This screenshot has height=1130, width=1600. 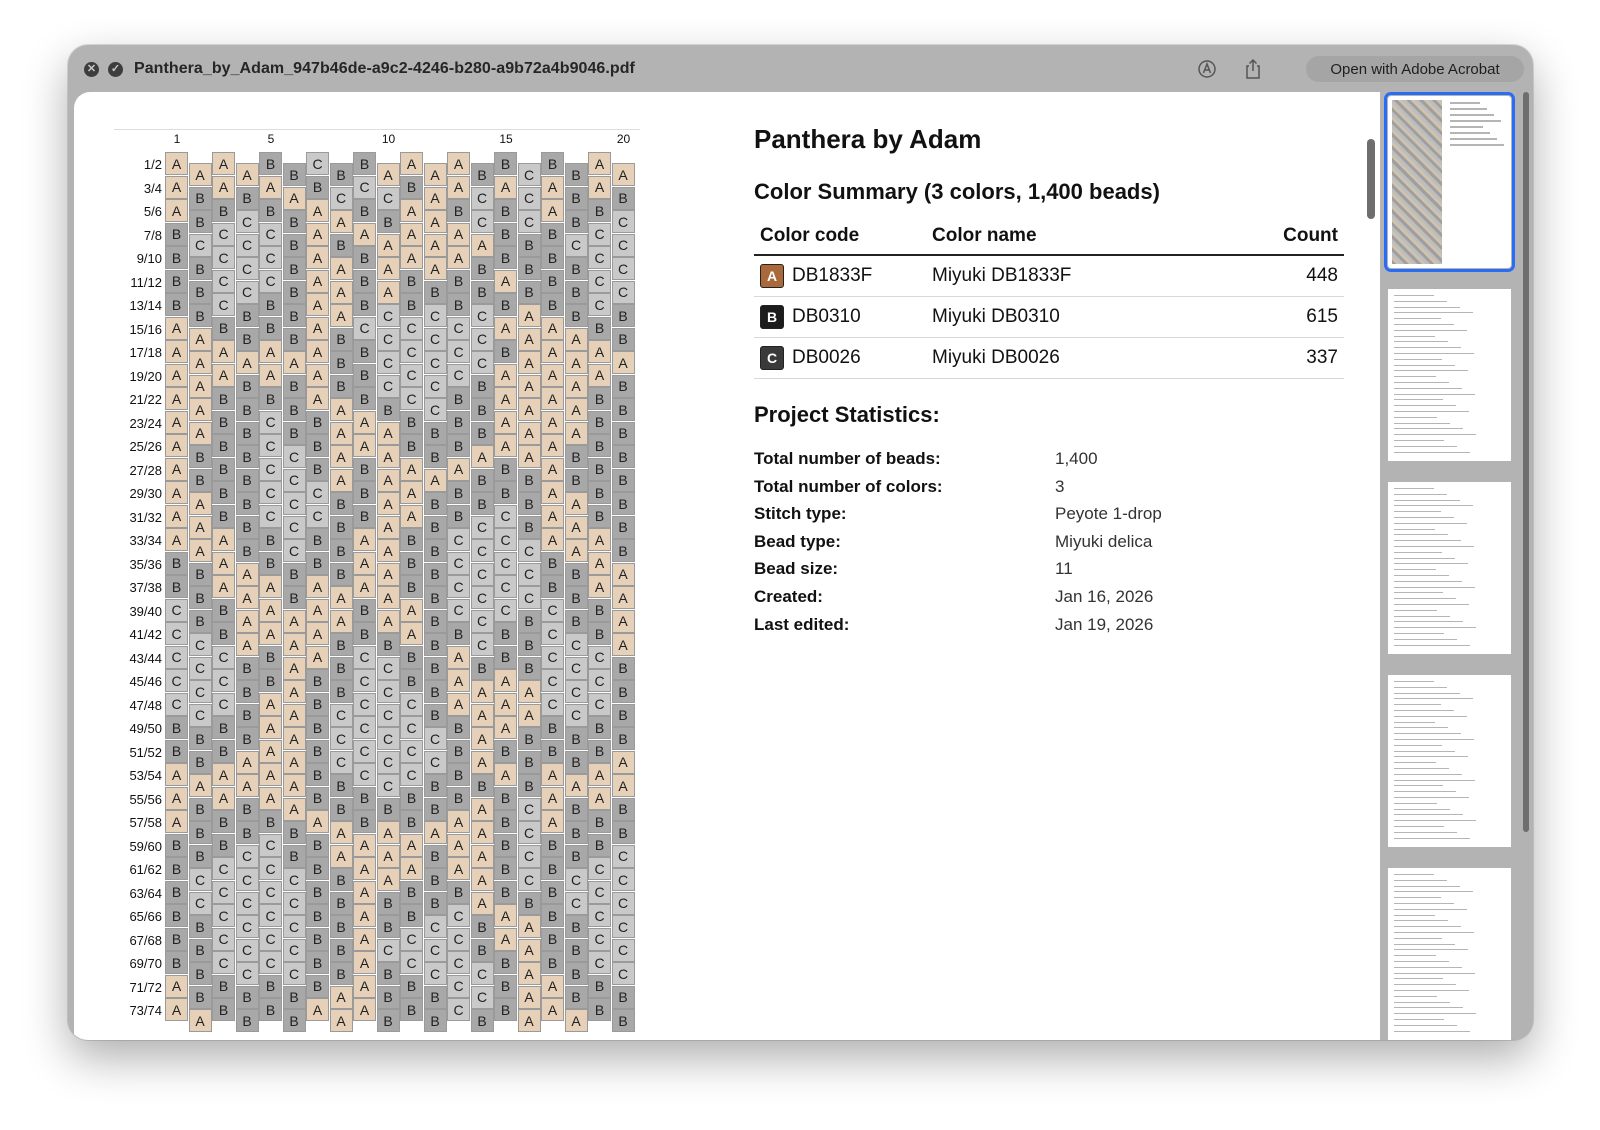 I want to click on color-count: 337, so click(x=1279, y=358).